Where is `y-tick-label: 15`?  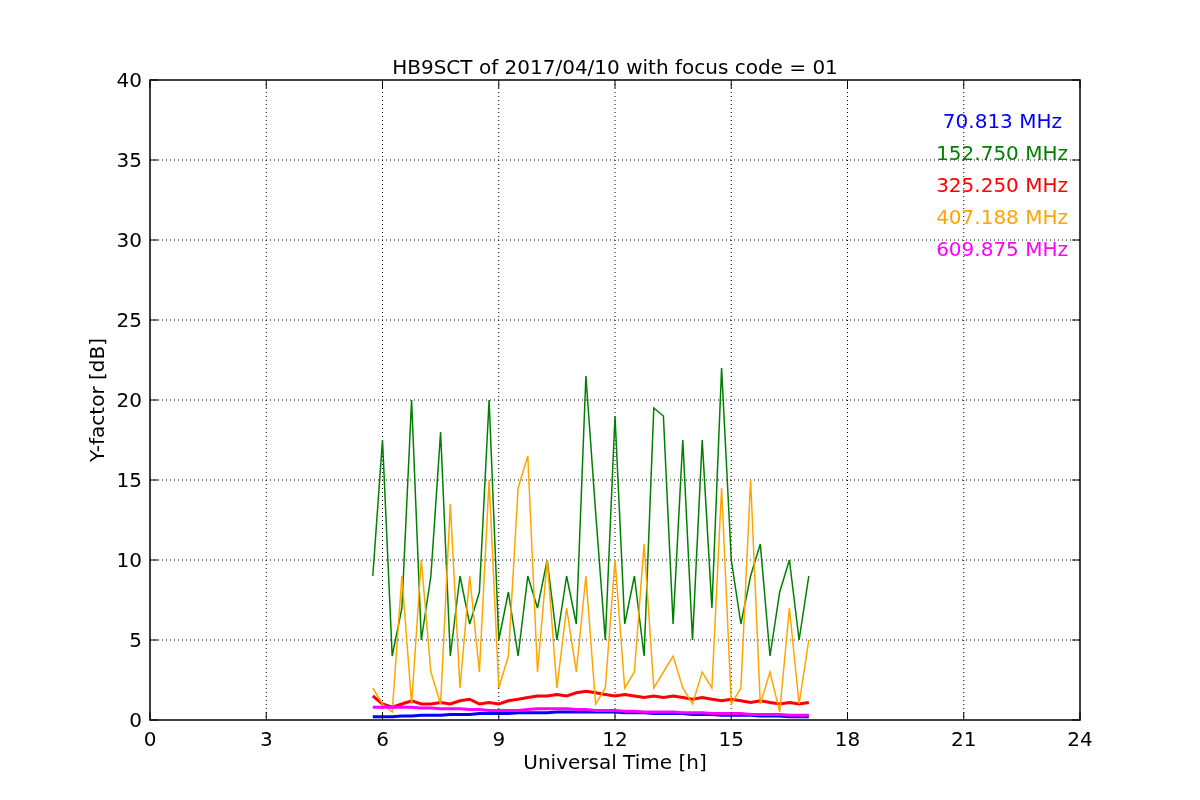
y-tick-label: 15 is located at coordinates (129, 480).